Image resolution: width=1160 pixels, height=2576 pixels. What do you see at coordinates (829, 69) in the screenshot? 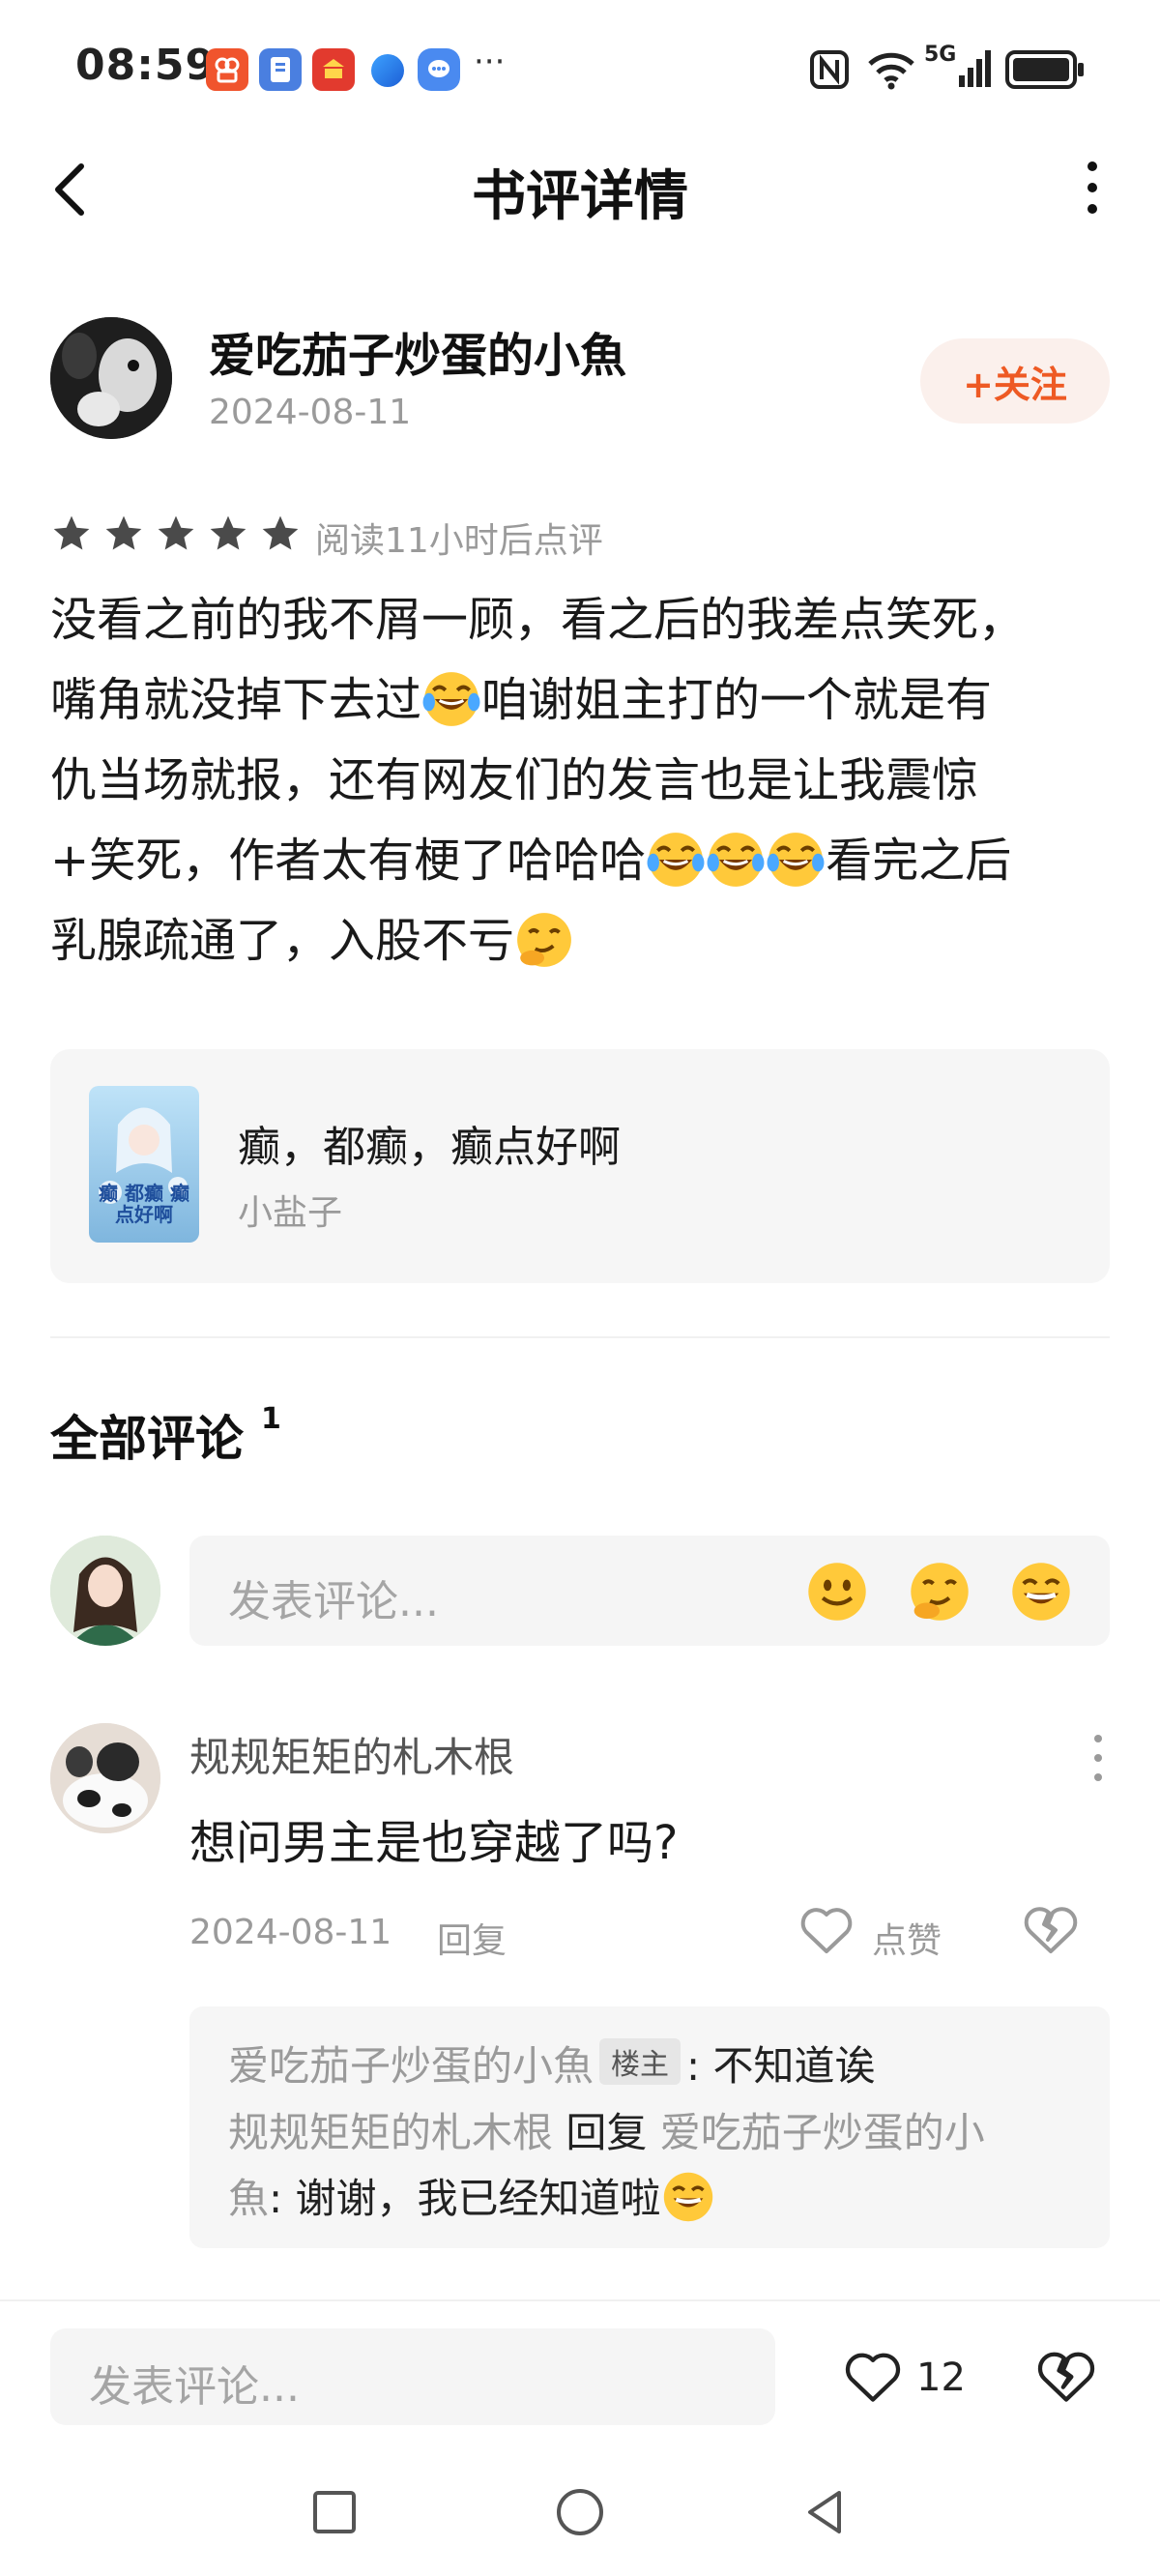
I see `nfc-icon` at bounding box center [829, 69].